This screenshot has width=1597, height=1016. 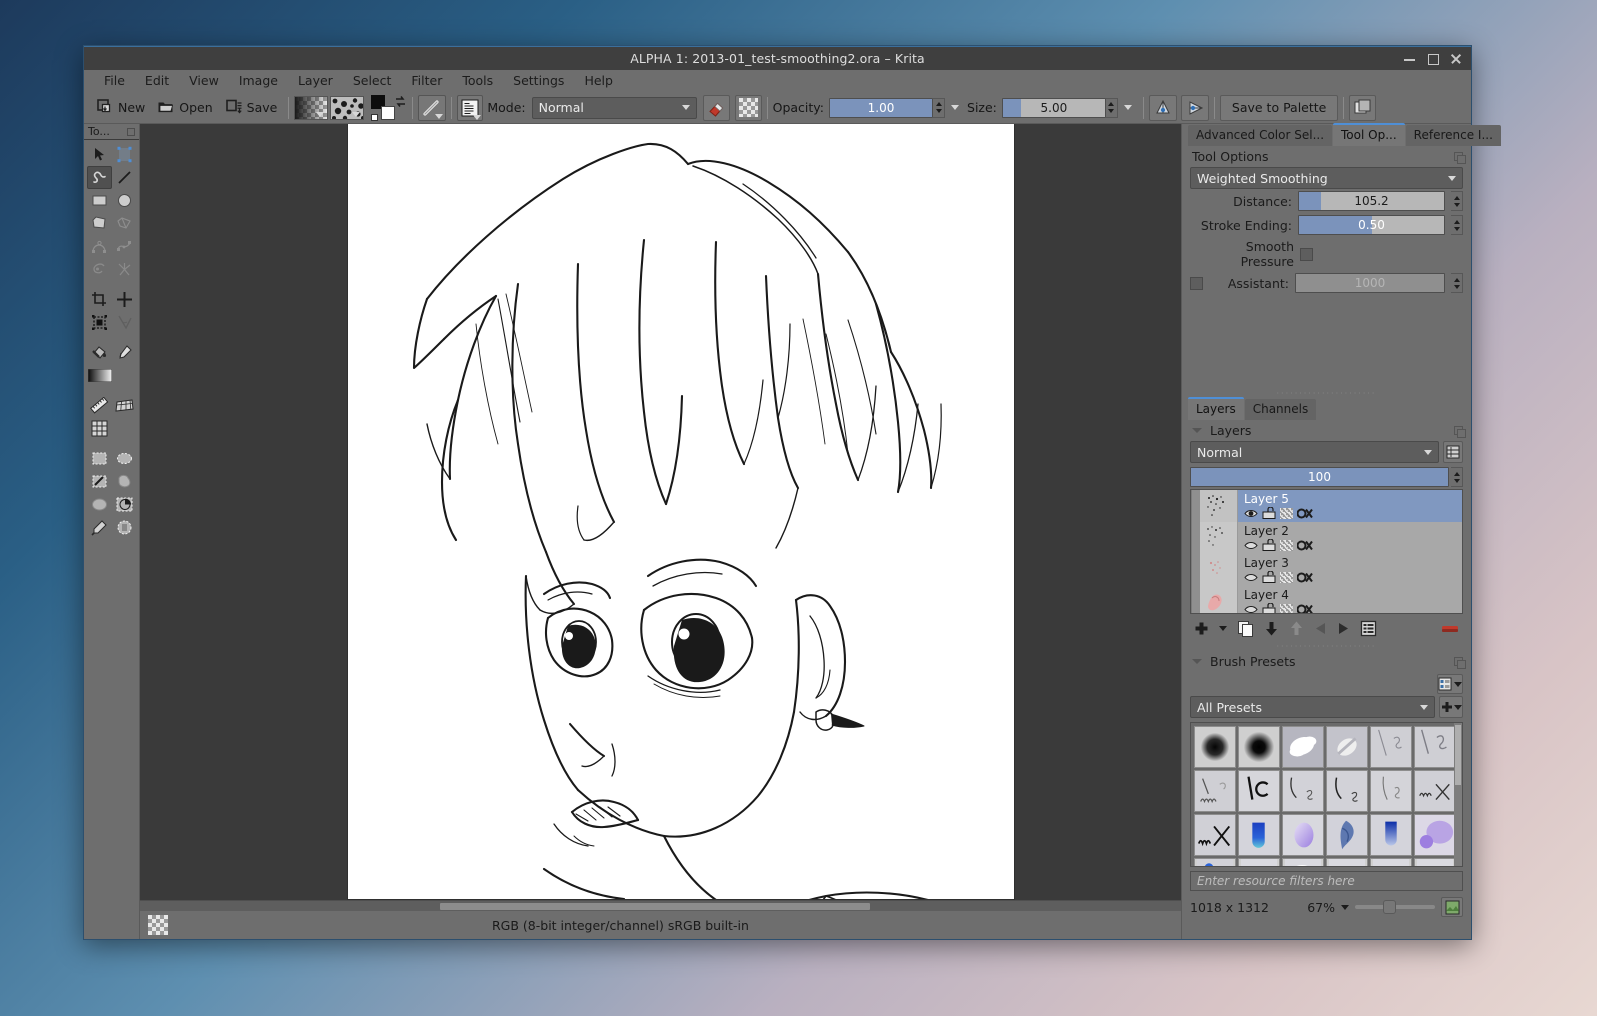 What do you see at coordinates (1331, 506) in the screenshot?
I see `layer-row: Layer 5` at bounding box center [1331, 506].